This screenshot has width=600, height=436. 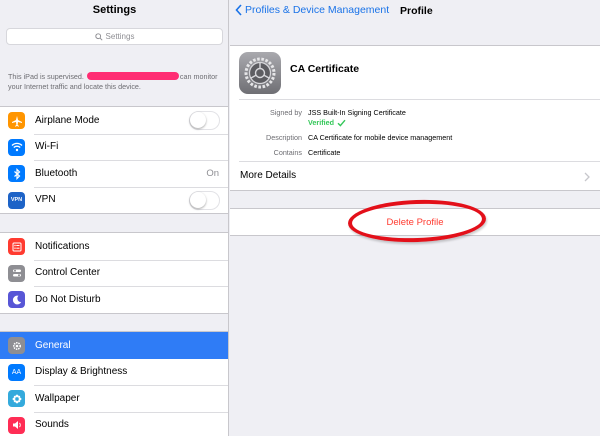 What do you see at coordinates (114, 173) in the screenshot?
I see `sidebar-item-bluetooth: Bluetooth On` at bounding box center [114, 173].